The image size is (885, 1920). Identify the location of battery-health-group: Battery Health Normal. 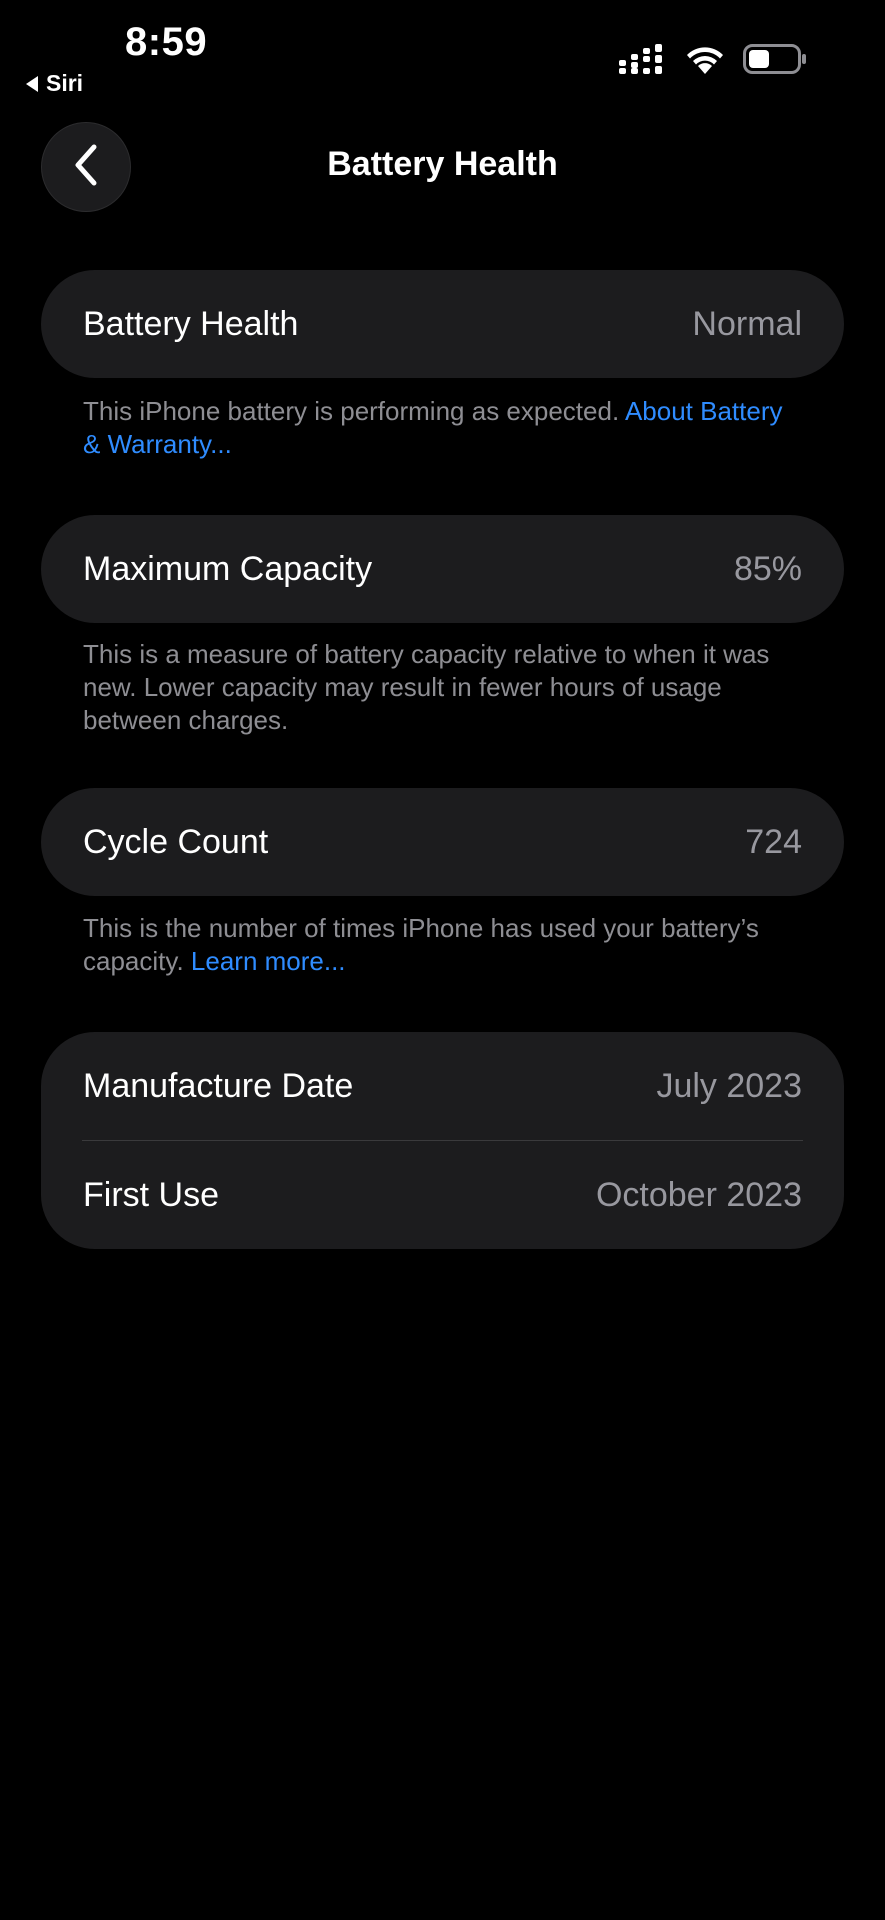
(442, 324).